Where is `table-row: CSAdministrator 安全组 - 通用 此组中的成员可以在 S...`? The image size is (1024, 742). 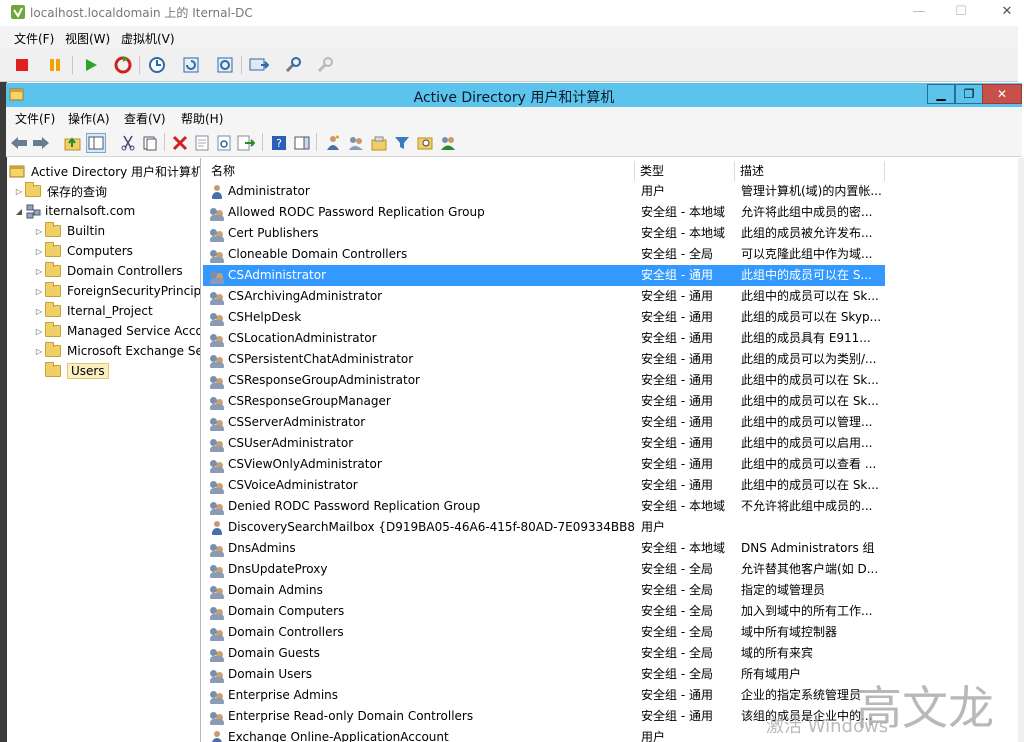 table-row: CSAdministrator 安全组 - 通用 此组中的成员可以在 S... is located at coordinates (544, 275).